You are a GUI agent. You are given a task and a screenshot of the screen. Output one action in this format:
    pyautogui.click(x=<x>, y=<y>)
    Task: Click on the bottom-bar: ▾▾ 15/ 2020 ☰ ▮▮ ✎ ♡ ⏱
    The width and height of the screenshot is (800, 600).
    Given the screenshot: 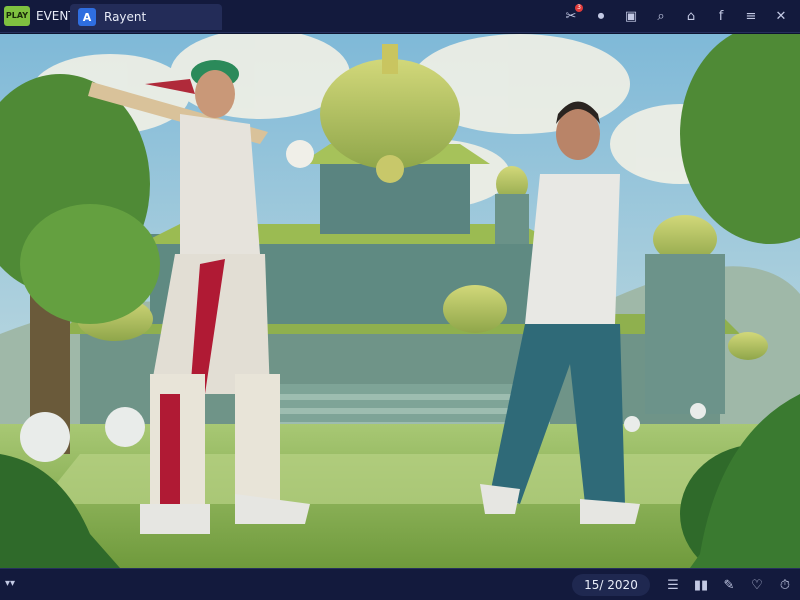 What is the action you would take?
    pyautogui.click(x=400, y=584)
    